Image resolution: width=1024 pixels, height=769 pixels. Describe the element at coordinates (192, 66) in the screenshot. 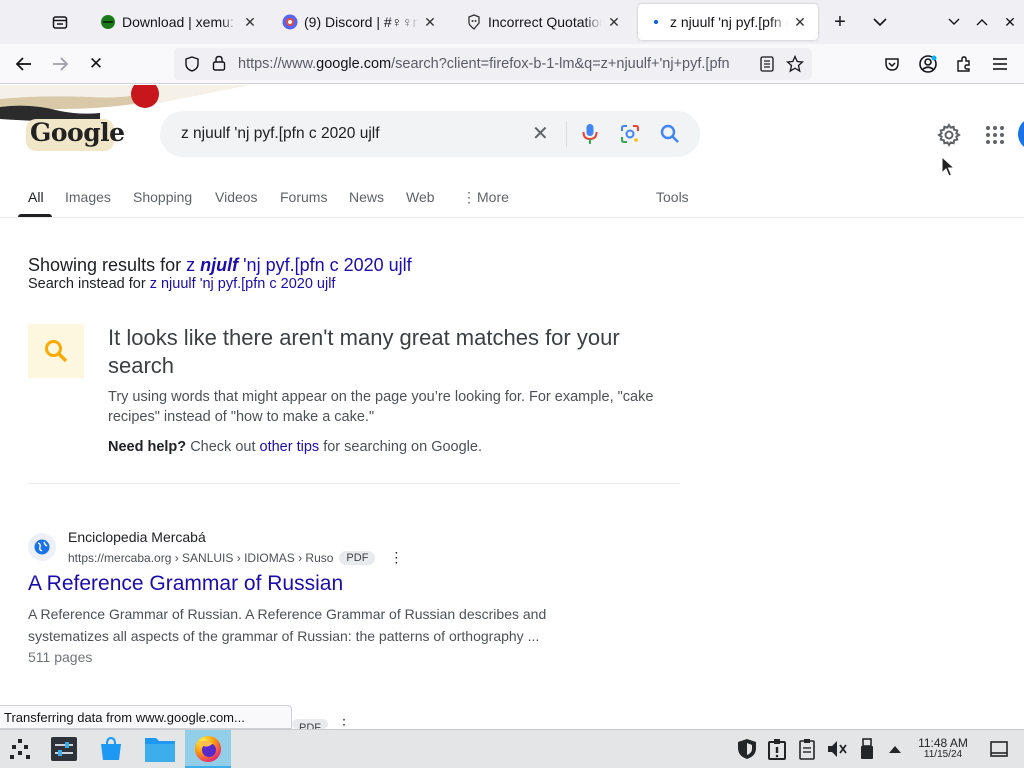

I see `tracking-protection-icon` at that location.